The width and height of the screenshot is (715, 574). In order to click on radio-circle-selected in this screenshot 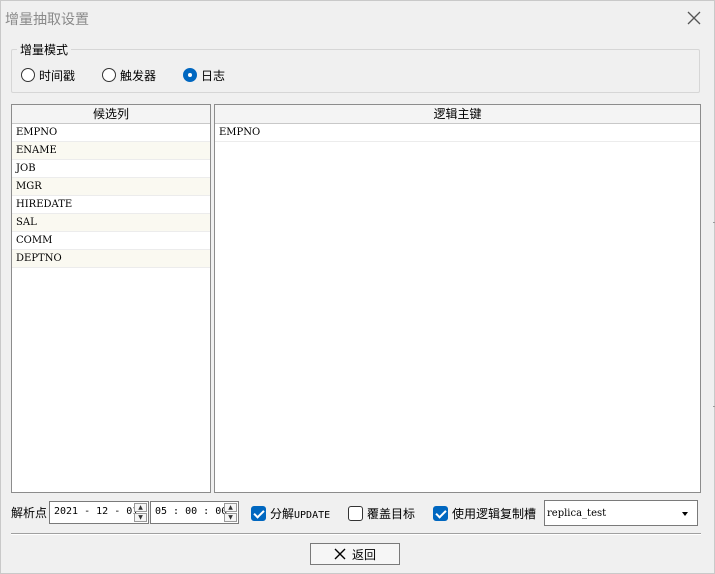, I will do `click(190, 75)`.